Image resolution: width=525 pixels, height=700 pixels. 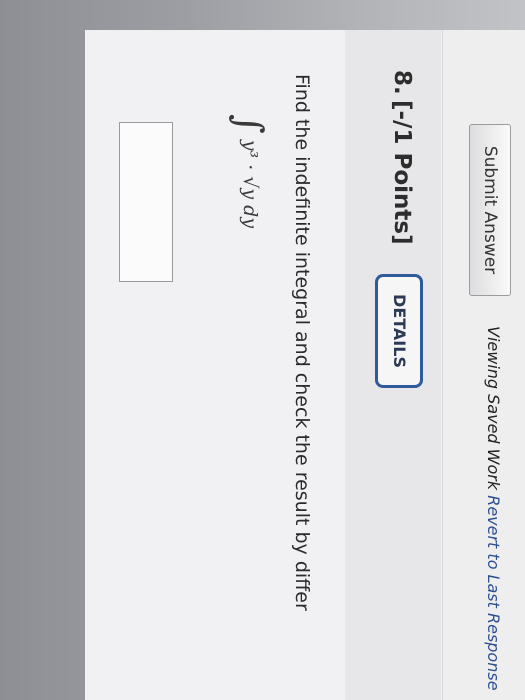 I want to click on question-points: [-/1 Points], so click(x=402, y=172).